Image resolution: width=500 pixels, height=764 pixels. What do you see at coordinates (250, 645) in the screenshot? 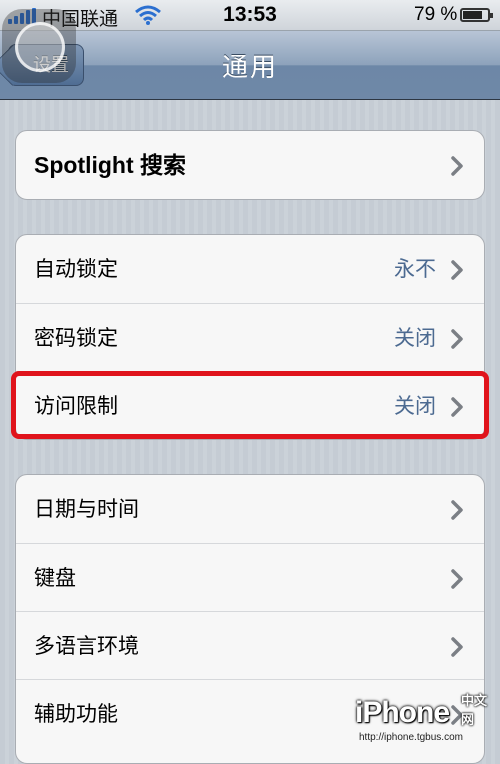
I see `row-international: 多语言环境` at bounding box center [250, 645].